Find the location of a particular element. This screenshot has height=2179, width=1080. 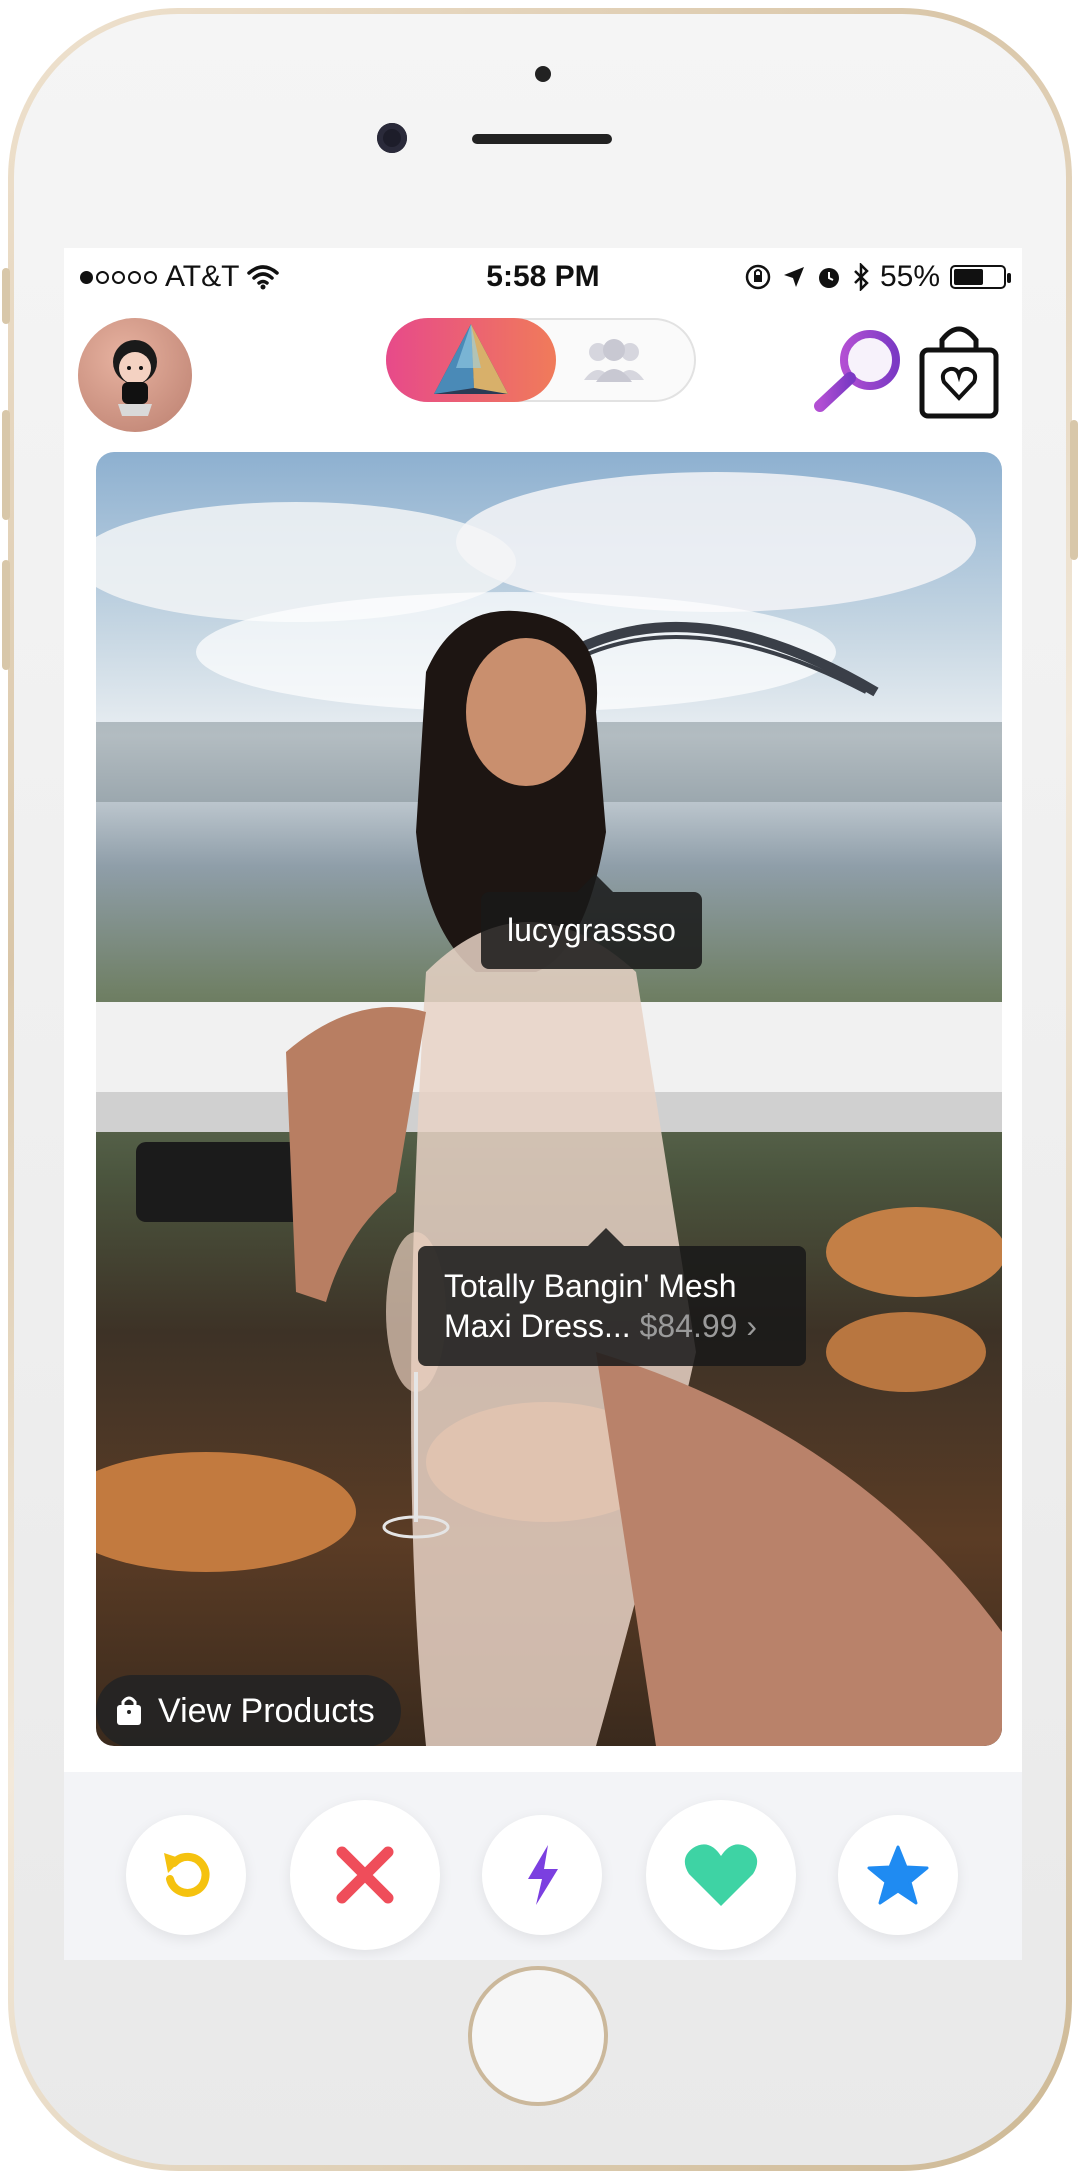

mode-toggle-selected is located at coordinates (471, 360).